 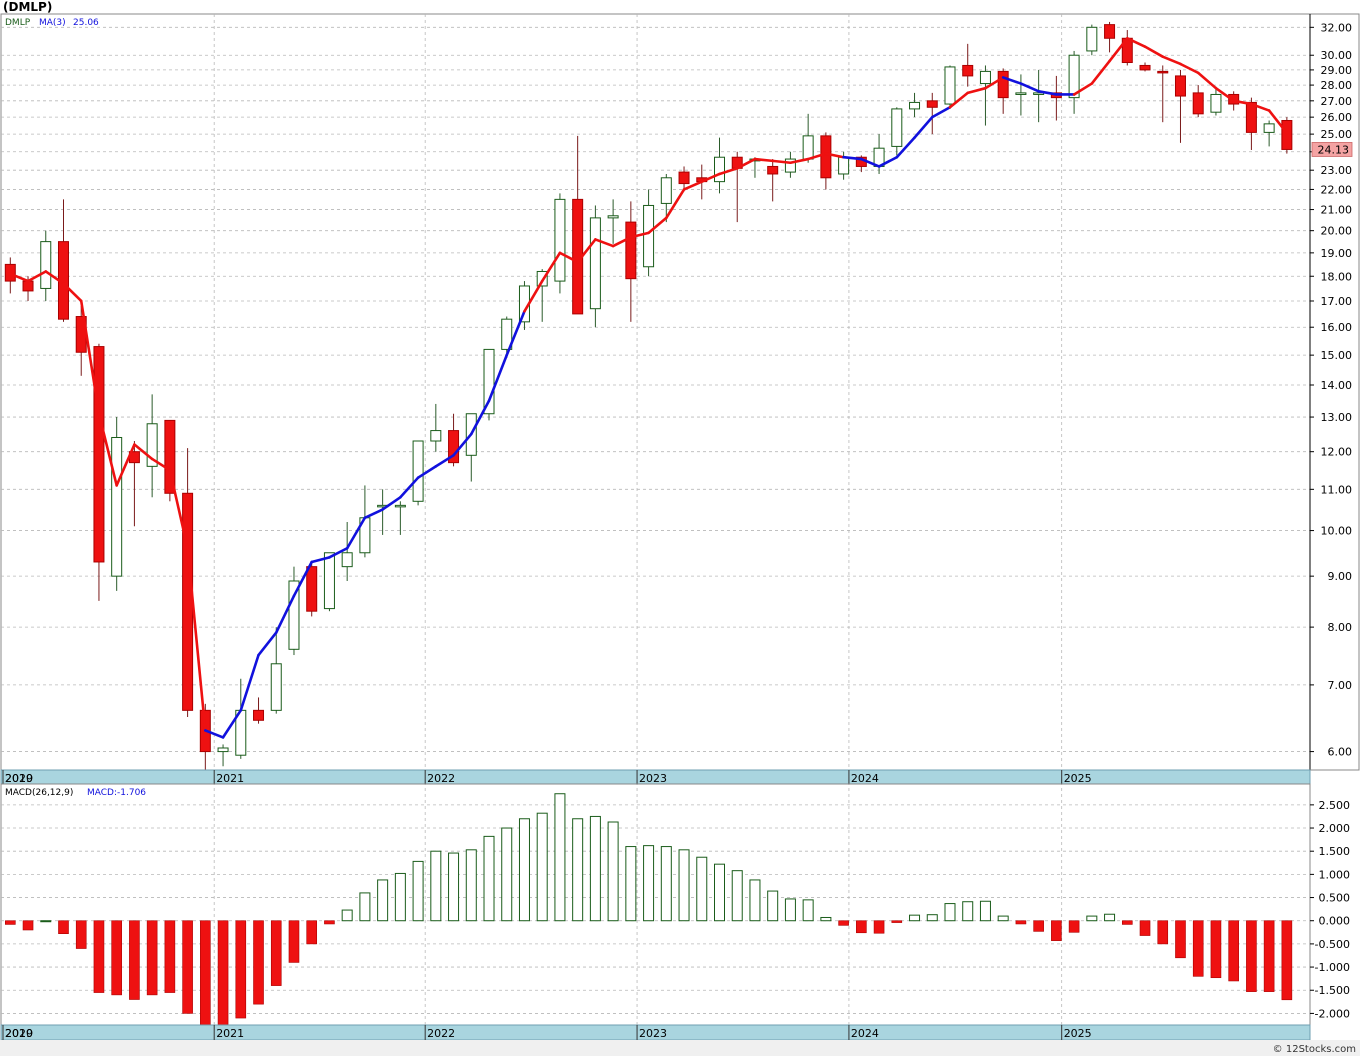 What do you see at coordinates (865, 1033) in the screenshot?
I see `year-label: 2024` at bounding box center [865, 1033].